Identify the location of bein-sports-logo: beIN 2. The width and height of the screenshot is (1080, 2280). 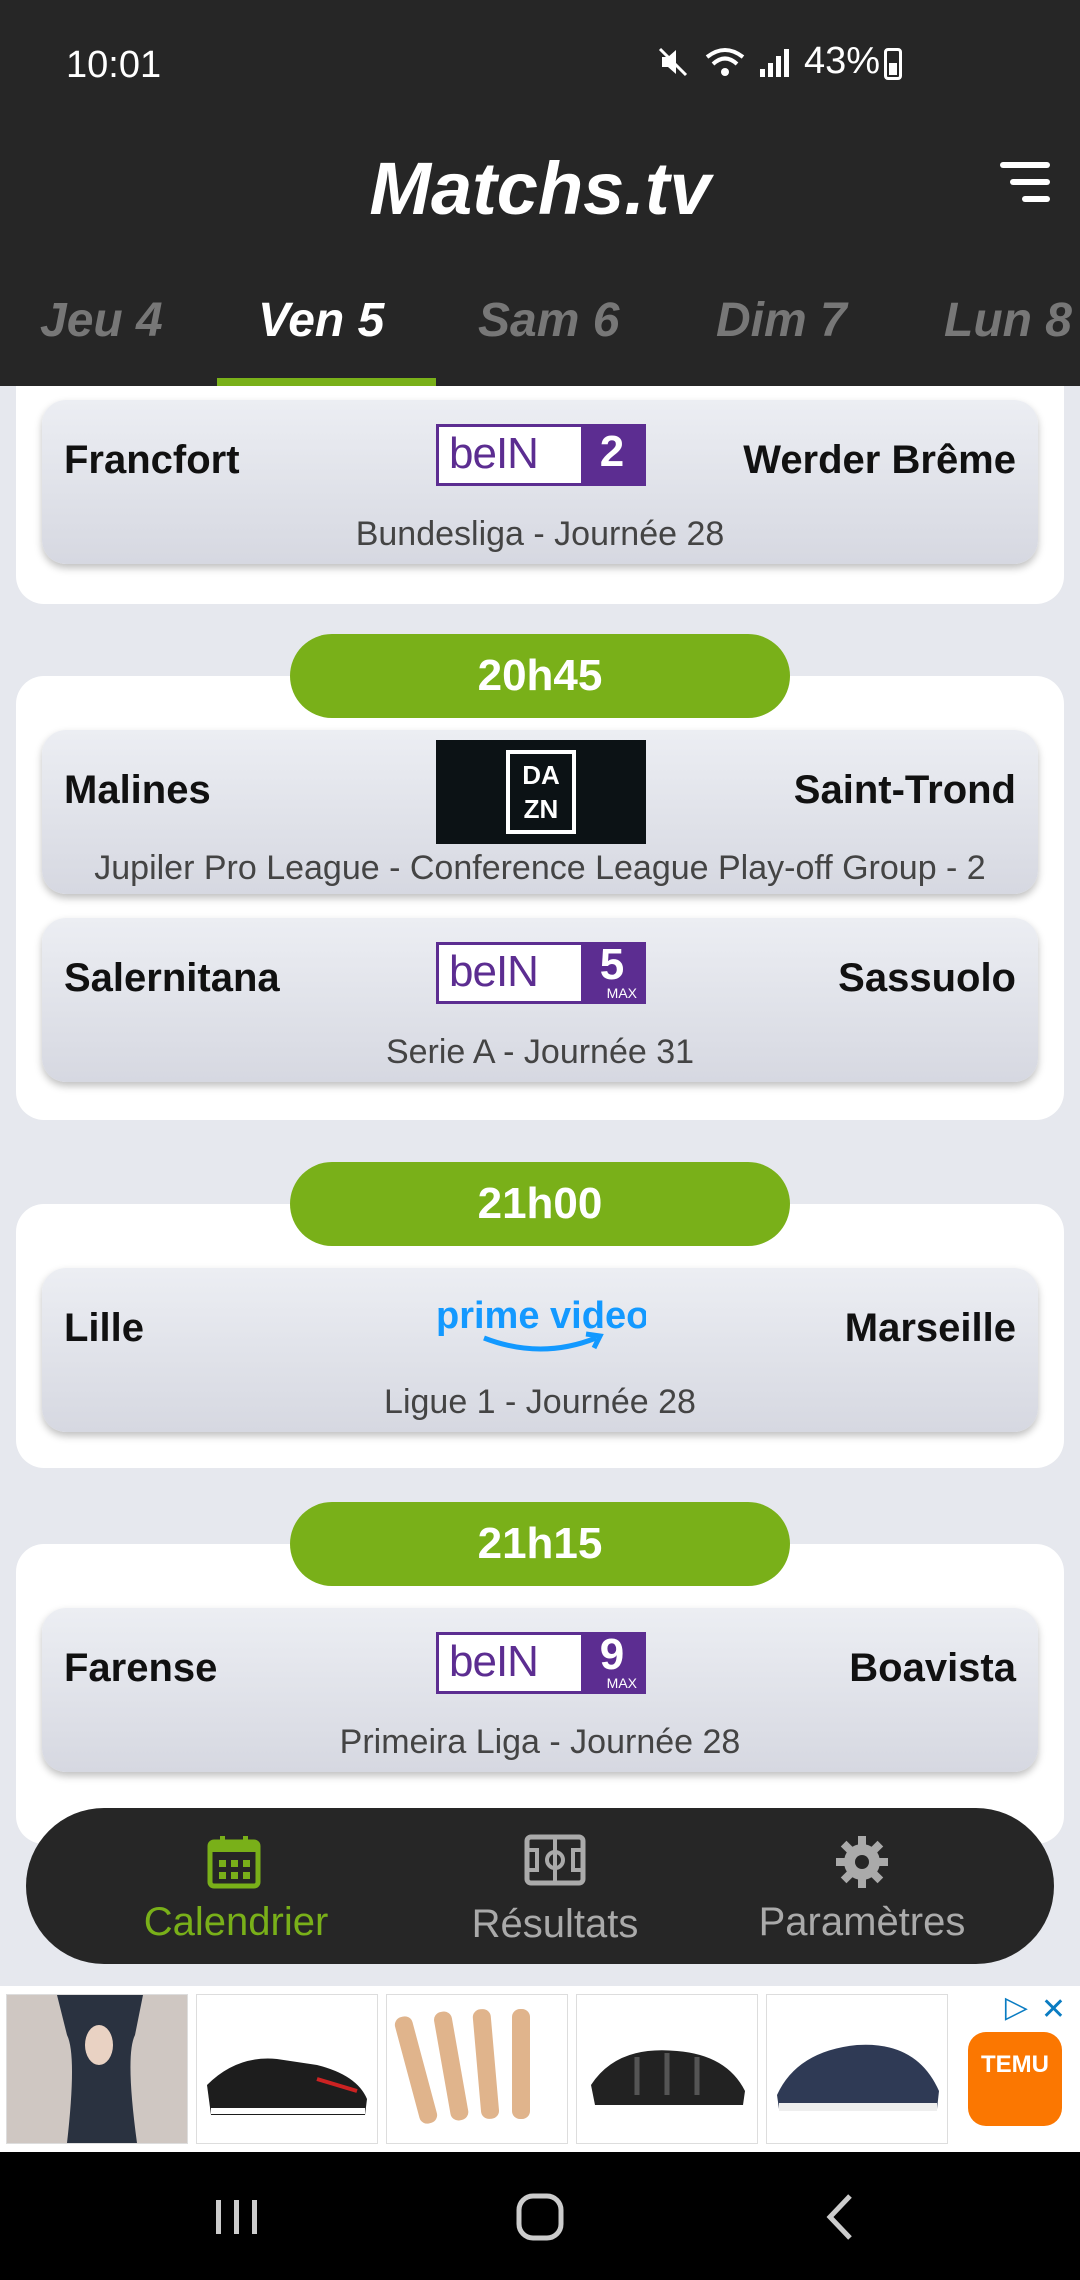
(541, 455).